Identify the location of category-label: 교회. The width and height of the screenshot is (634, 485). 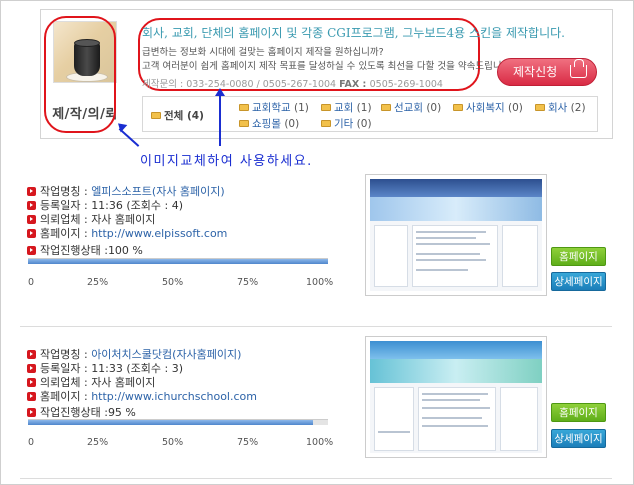
(344, 108).